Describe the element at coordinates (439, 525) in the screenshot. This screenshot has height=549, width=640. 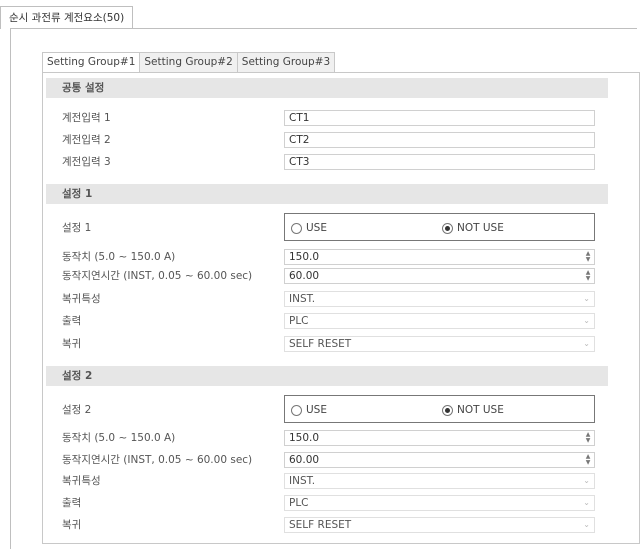
I see `setting2-reset-select: SELF RESET ⌄` at that location.